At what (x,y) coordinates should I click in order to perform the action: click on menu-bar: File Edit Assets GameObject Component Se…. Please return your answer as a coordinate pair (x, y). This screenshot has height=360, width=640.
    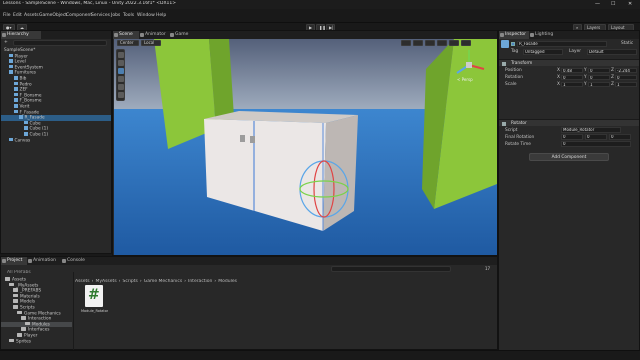
    Looking at the image, I should click on (320, 16).